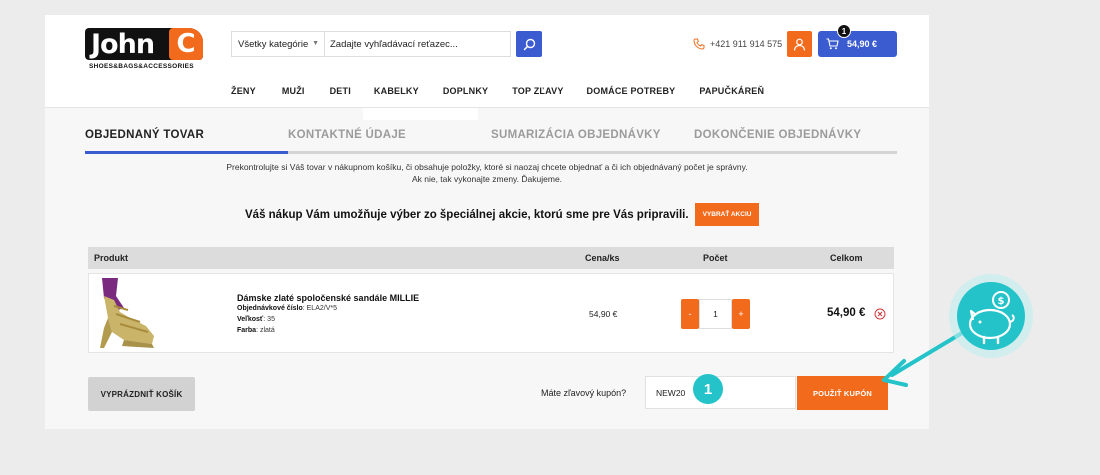 The width and height of the screenshot is (1100, 475). Describe the element at coordinates (111, 258) in the screenshot. I see `header-product: Produkt` at that location.